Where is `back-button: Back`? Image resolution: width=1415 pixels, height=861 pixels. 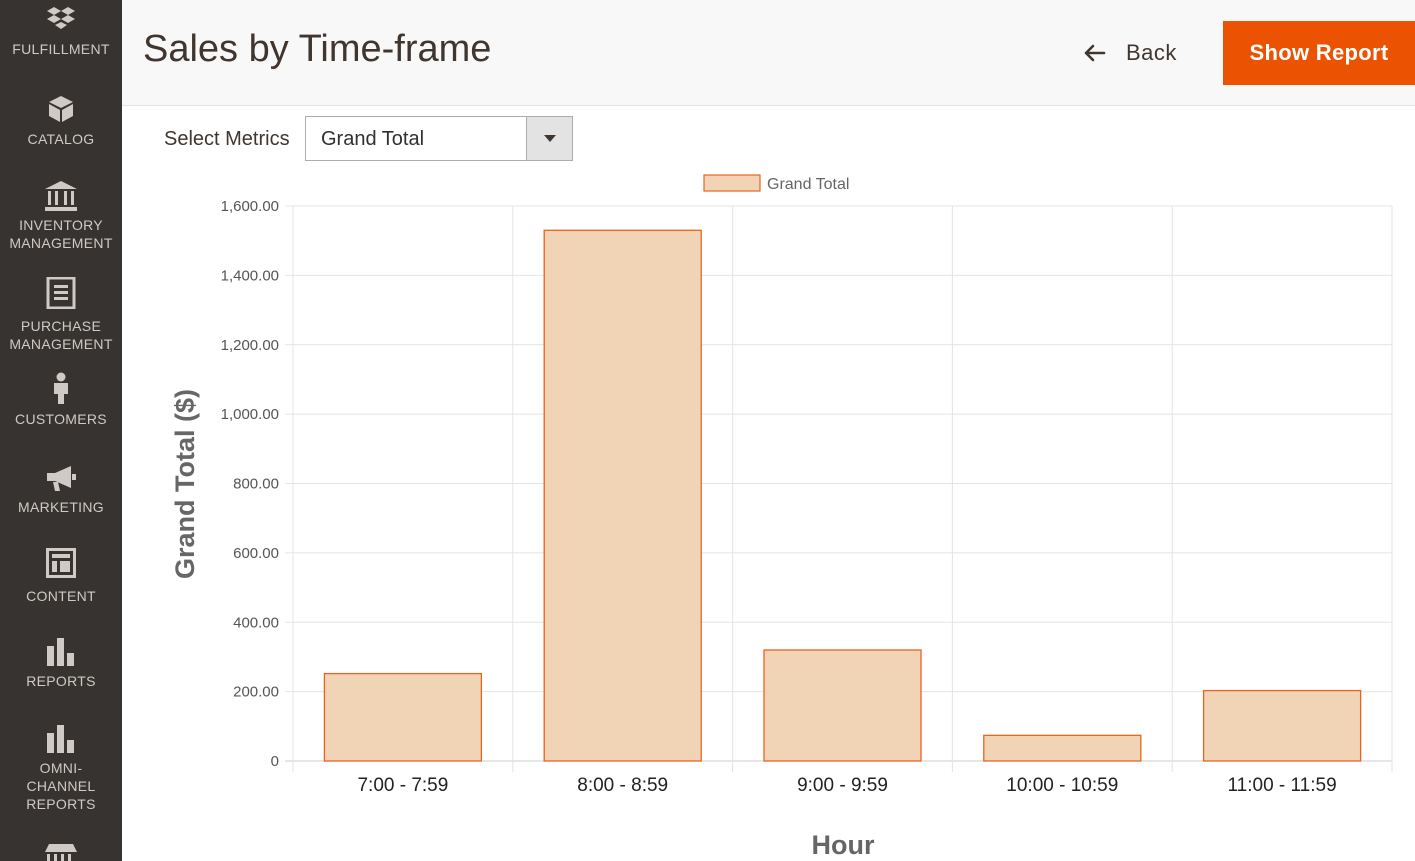
back-button: Back is located at coordinates (1130, 53).